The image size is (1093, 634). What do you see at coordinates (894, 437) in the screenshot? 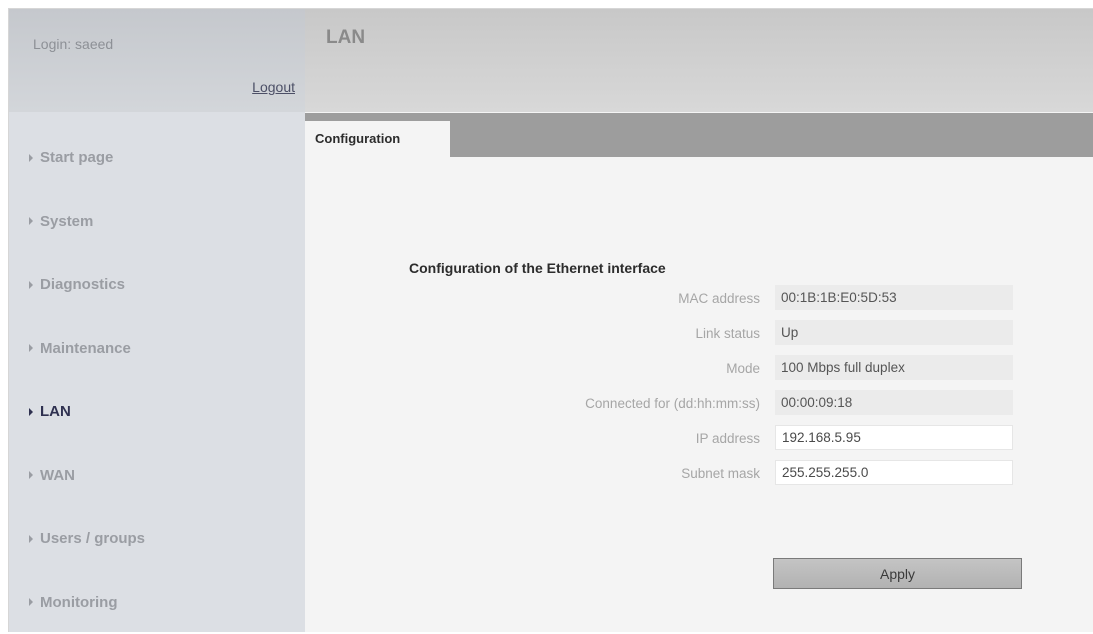
I see `ip-address-field: 192.168.5.95` at bounding box center [894, 437].